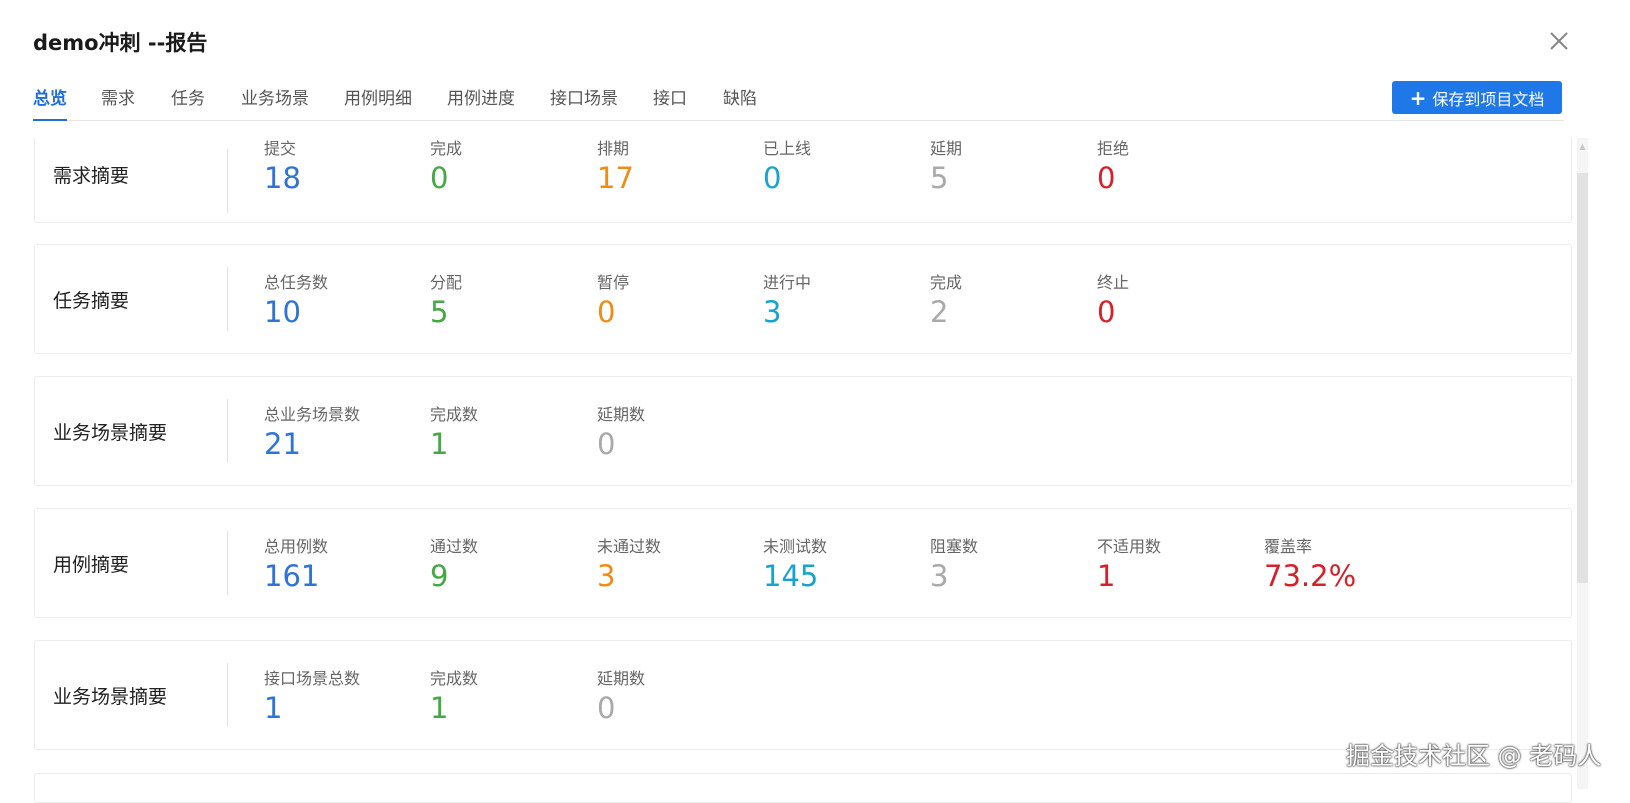 The width and height of the screenshot is (1630, 803). Describe the element at coordinates (1418, 97) in the screenshot. I see `plus-icon: +` at that location.